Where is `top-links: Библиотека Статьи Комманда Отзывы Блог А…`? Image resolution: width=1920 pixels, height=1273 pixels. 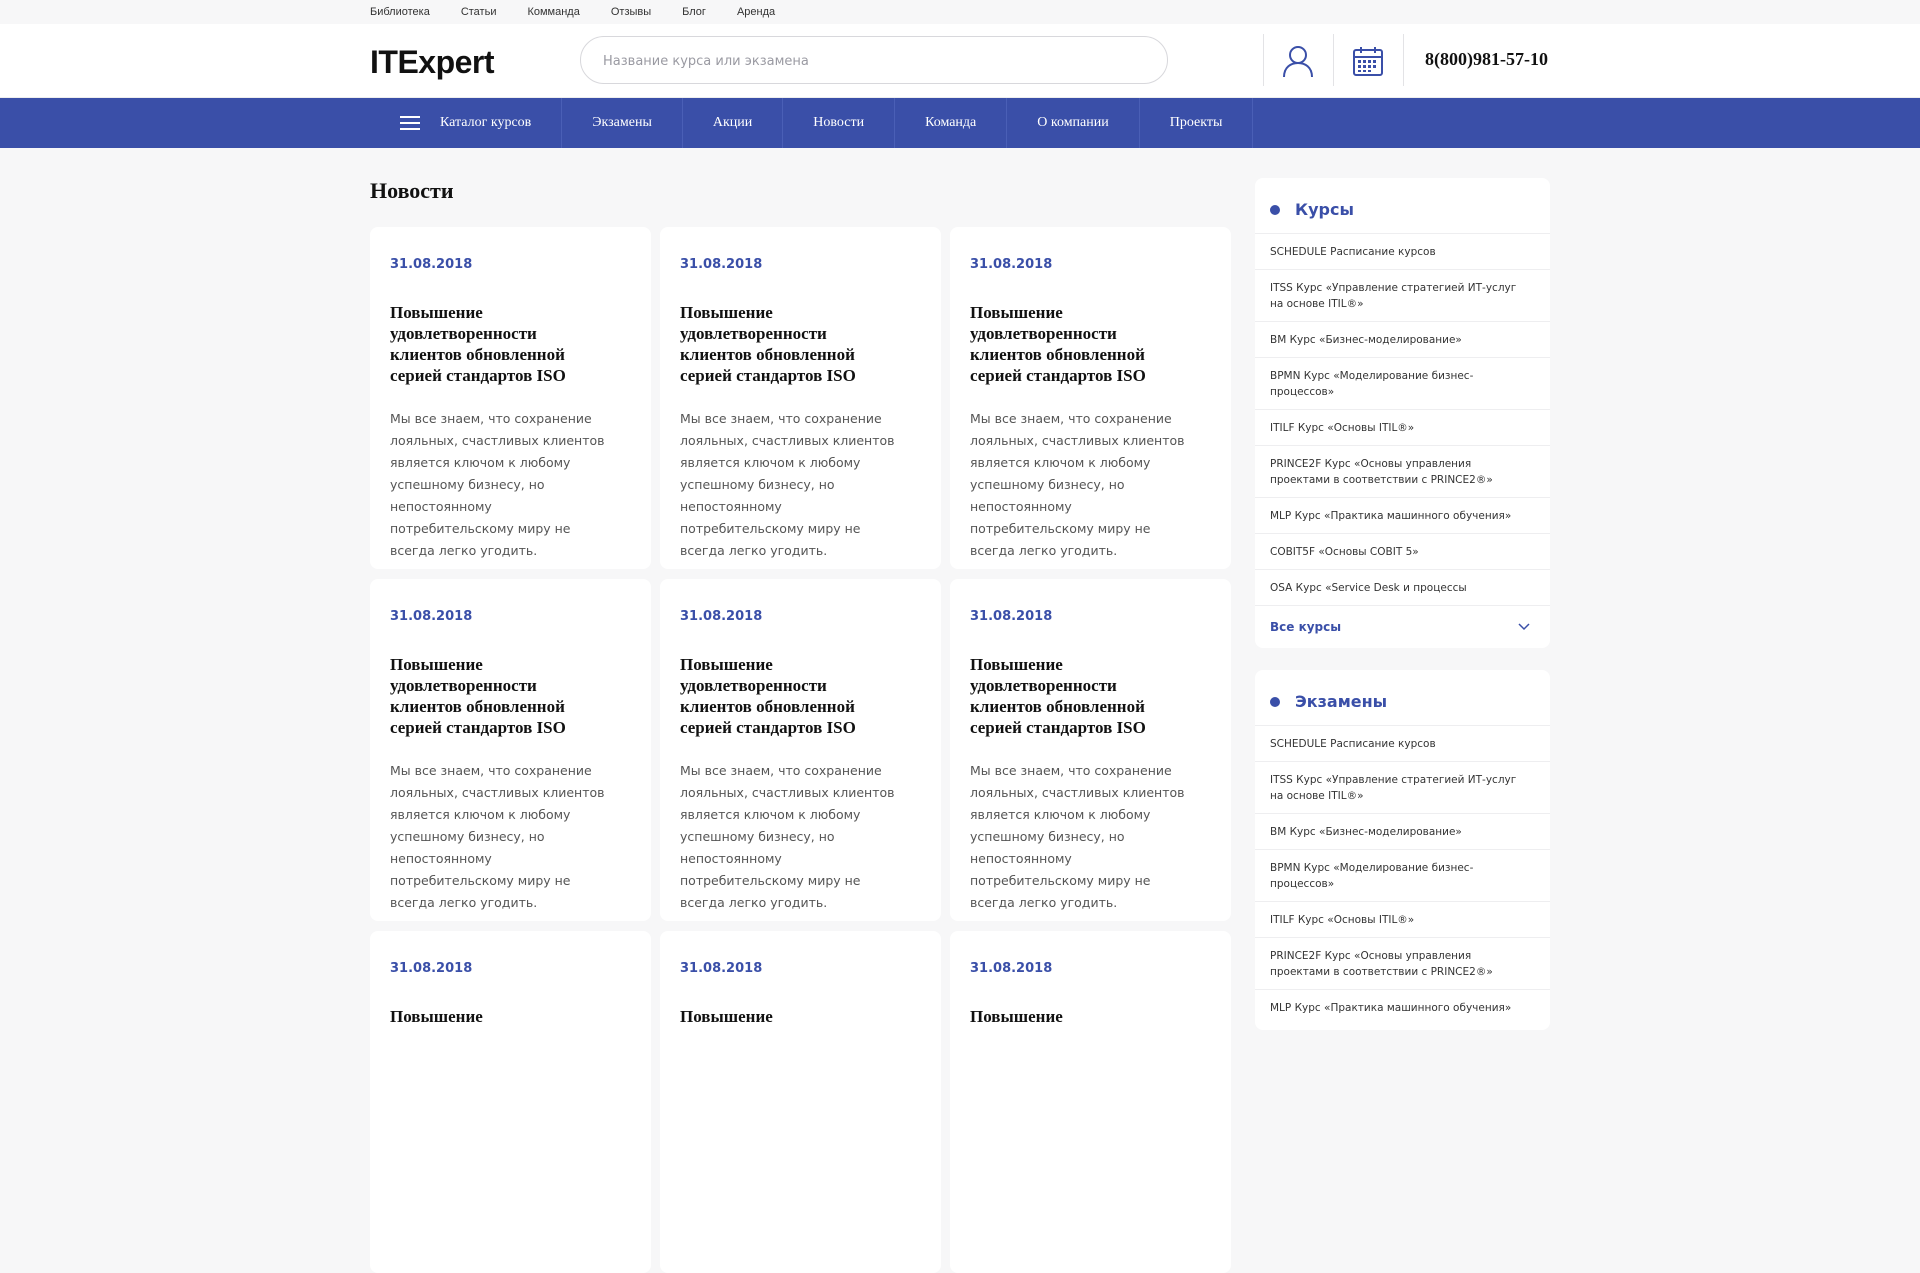
top-links: Библиотека Статьи Комманда Отзывы Блог А… is located at coordinates (588, 12).